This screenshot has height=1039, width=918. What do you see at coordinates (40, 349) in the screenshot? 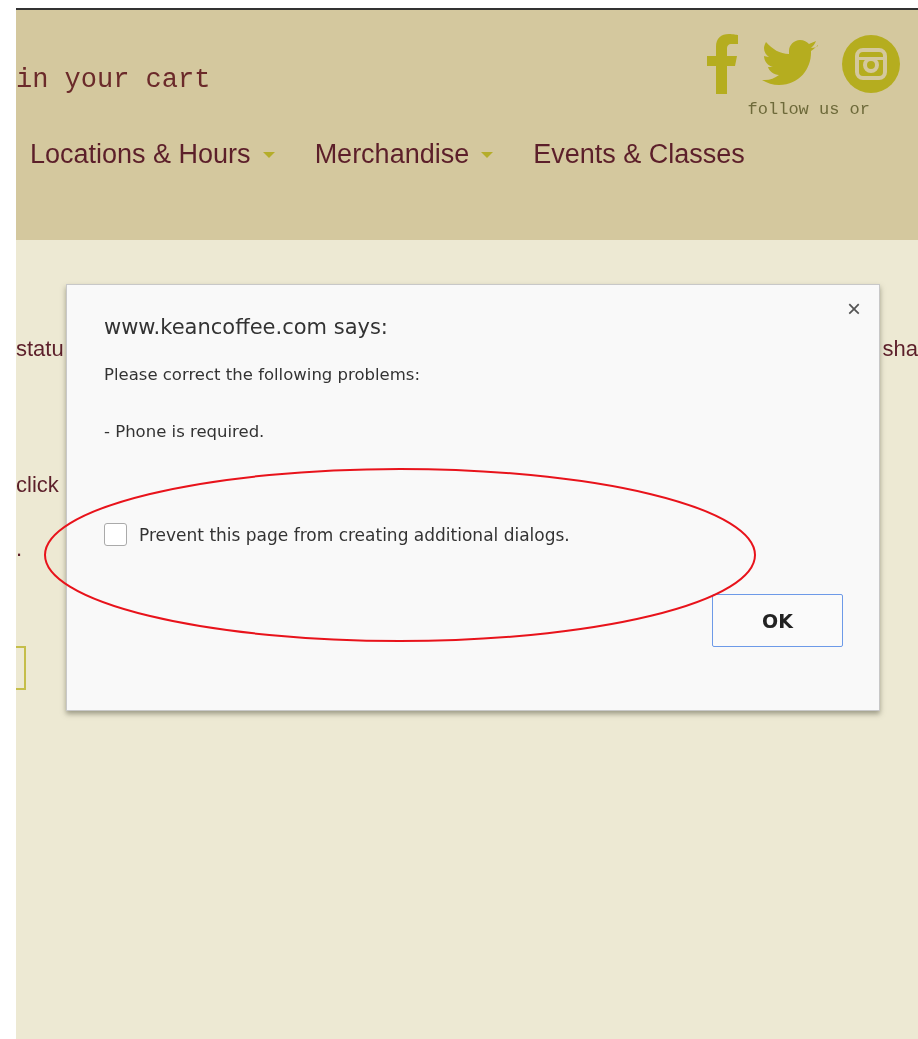
I see `page-text: statu` at bounding box center [40, 349].